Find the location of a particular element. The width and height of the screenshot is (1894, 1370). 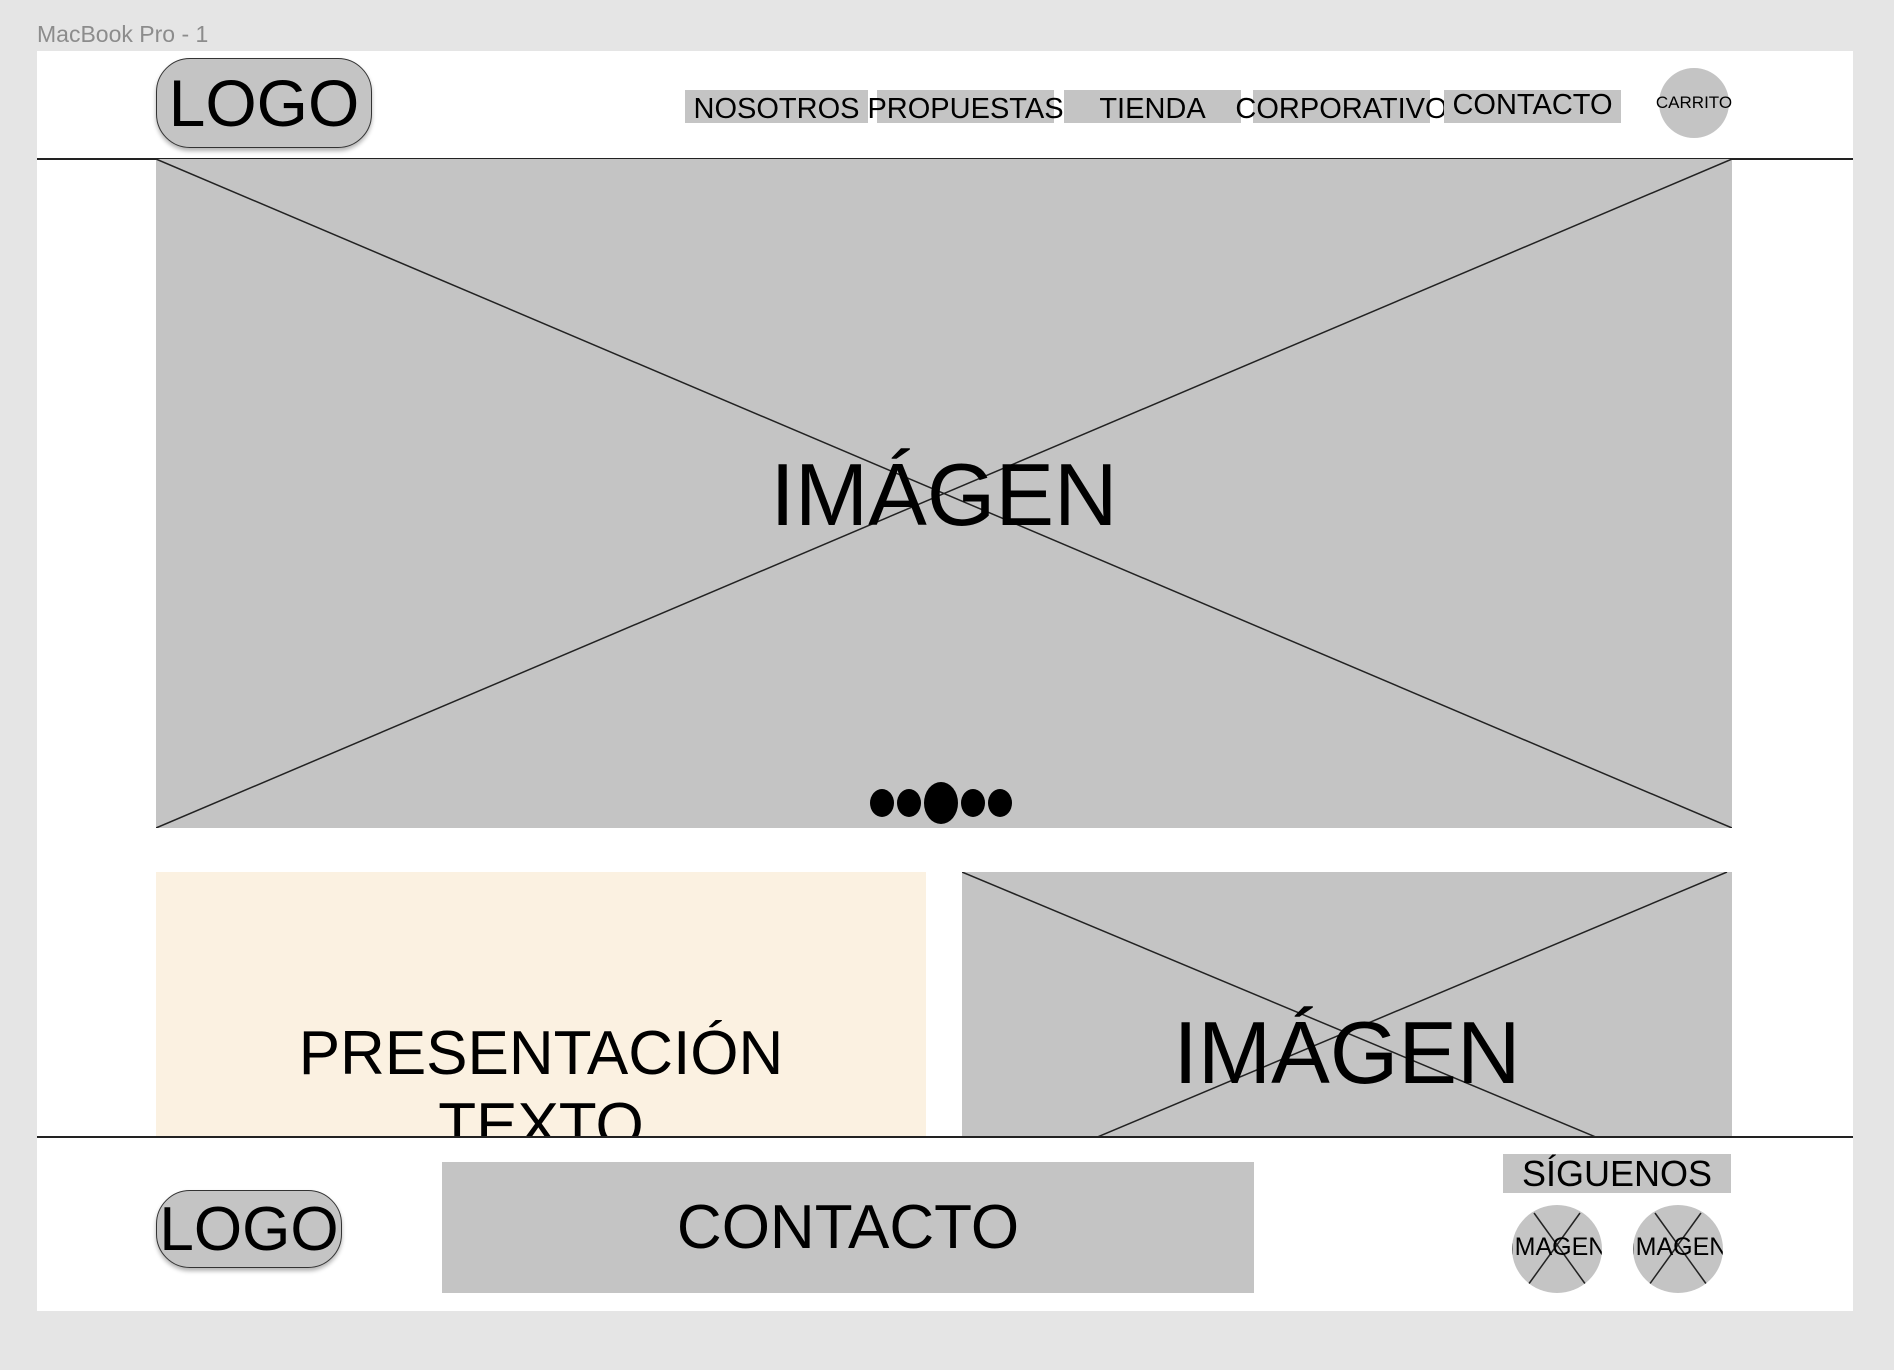

footer-contact-button: CONTACTO is located at coordinates (848, 1227).